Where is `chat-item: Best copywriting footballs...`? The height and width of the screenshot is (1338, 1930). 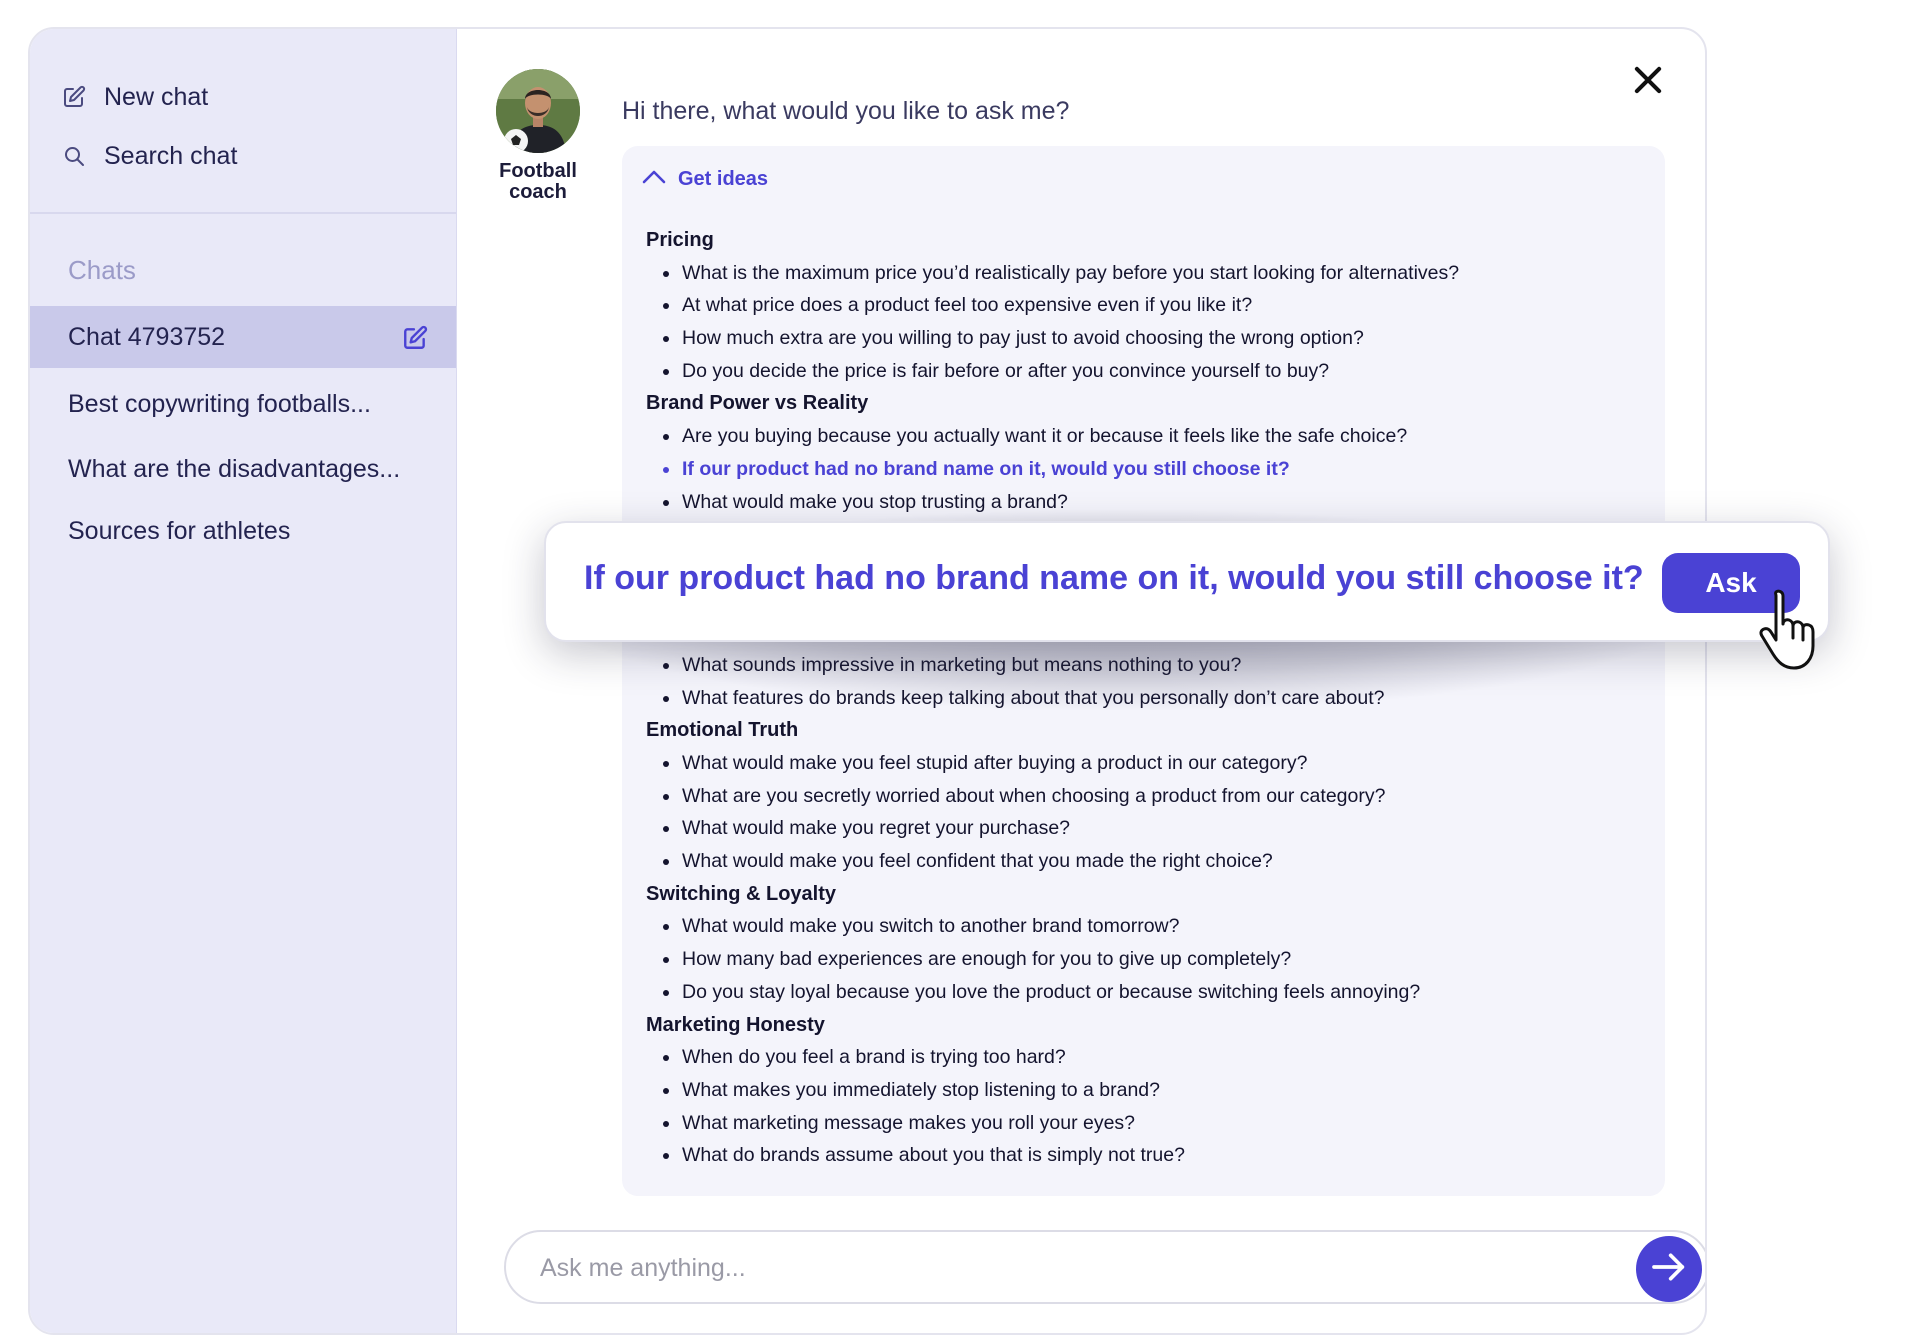 chat-item: Best copywriting footballs... is located at coordinates (243, 404).